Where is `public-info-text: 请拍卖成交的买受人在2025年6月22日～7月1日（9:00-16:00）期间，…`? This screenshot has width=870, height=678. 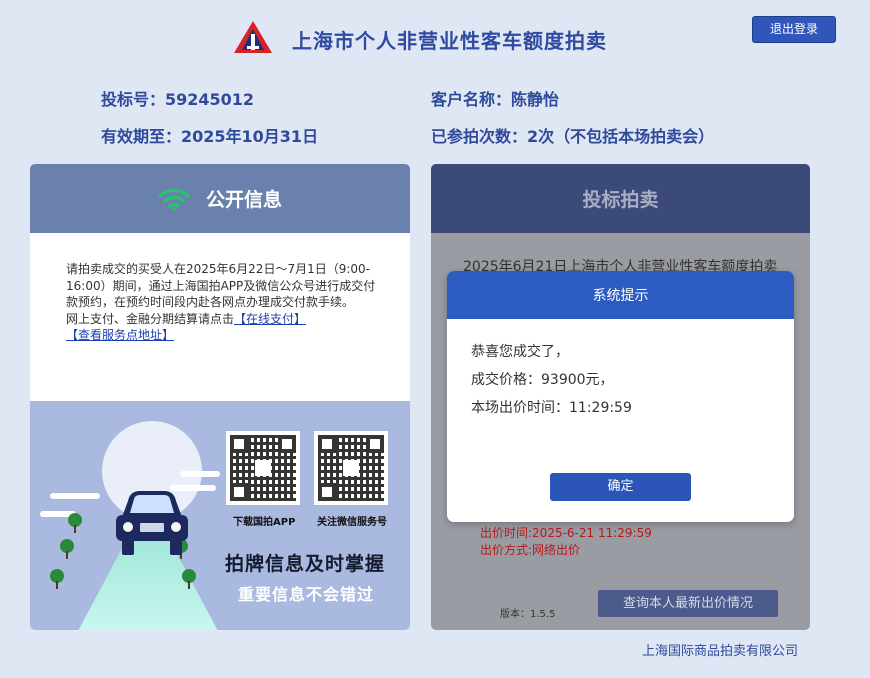
public-info-text: 请拍卖成交的买受人在2025年6月22日～7月1日（9:00-16:00）期间，… is located at coordinates (220, 317).